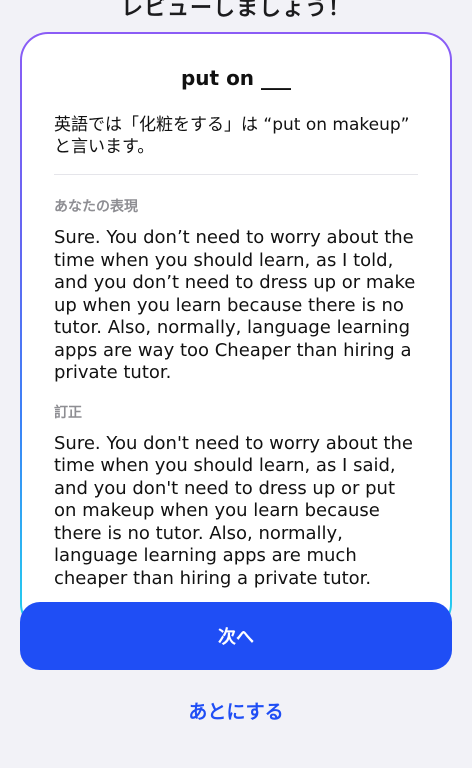 The image size is (472, 768). I want to click on phrase-title: put on ___, so click(236, 78).